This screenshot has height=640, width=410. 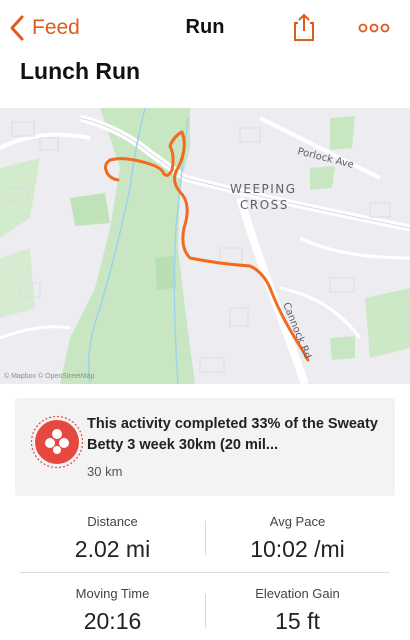 I want to click on stat-moving-time: Moving Time 20:16, so click(x=112, y=610).